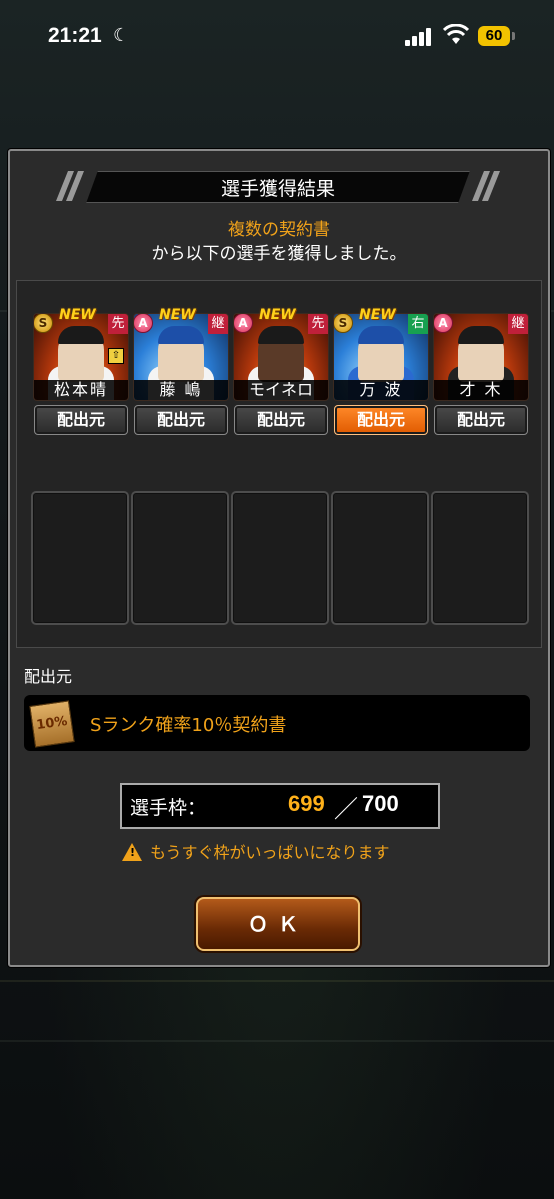 This screenshot has height=1199, width=554. Describe the element at coordinates (132, 852) in the screenshot. I see `warning-icon: !` at that location.